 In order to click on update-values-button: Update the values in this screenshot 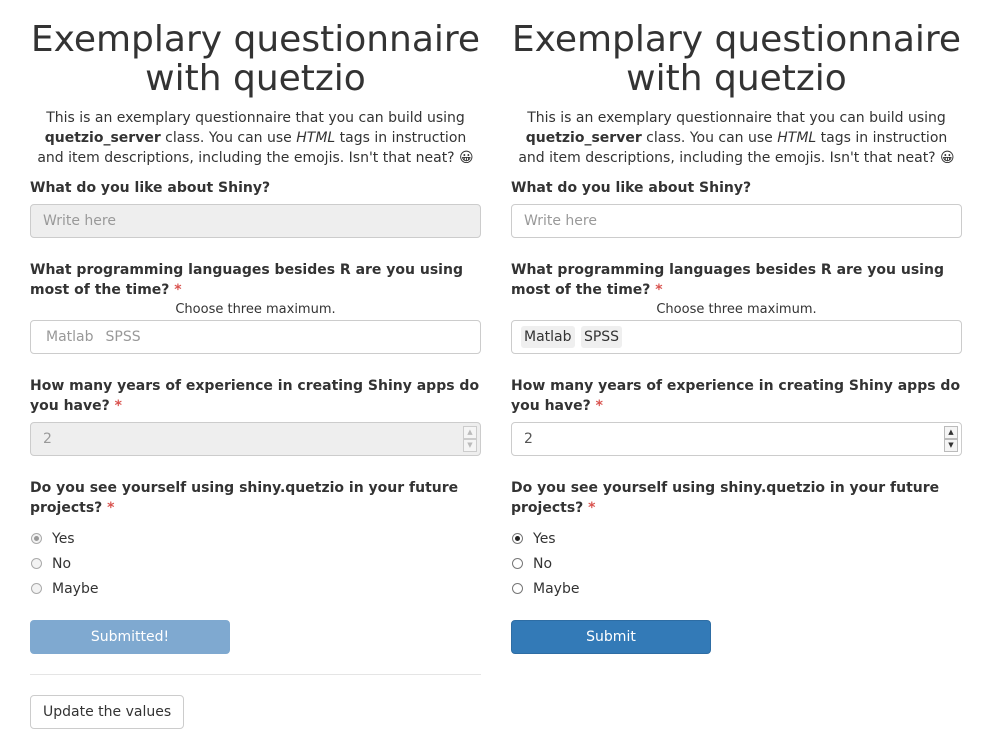, I will do `click(107, 712)`.